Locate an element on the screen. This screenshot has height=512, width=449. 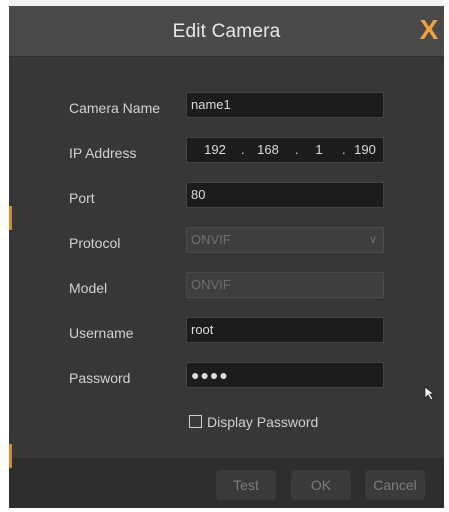
dialog-title: Edit Camera is located at coordinates (226, 31).